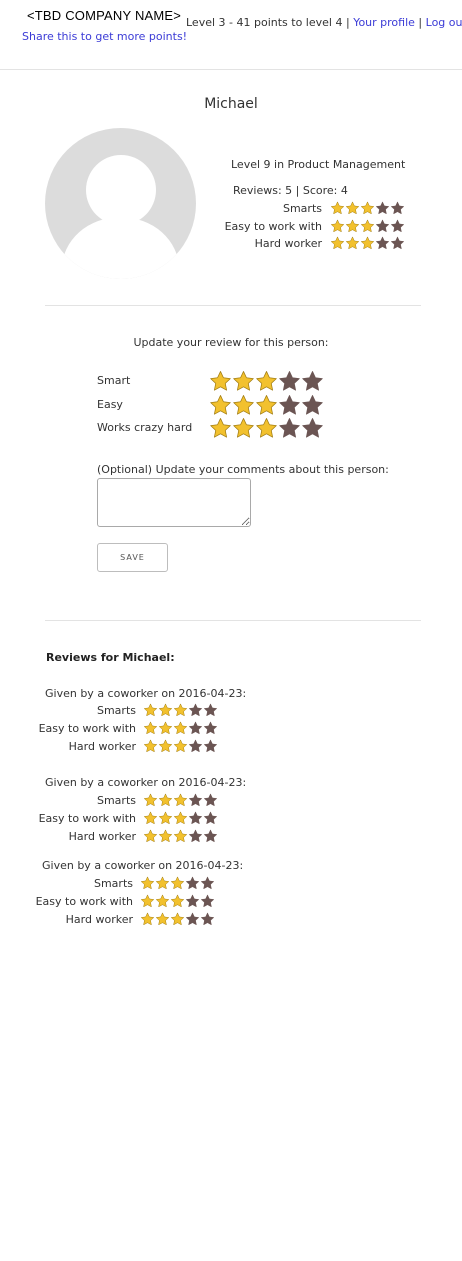 The image size is (462, 1261). Describe the element at coordinates (231, 342) in the screenshot. I see `update-review-title: Update your review for this person:` at that location.